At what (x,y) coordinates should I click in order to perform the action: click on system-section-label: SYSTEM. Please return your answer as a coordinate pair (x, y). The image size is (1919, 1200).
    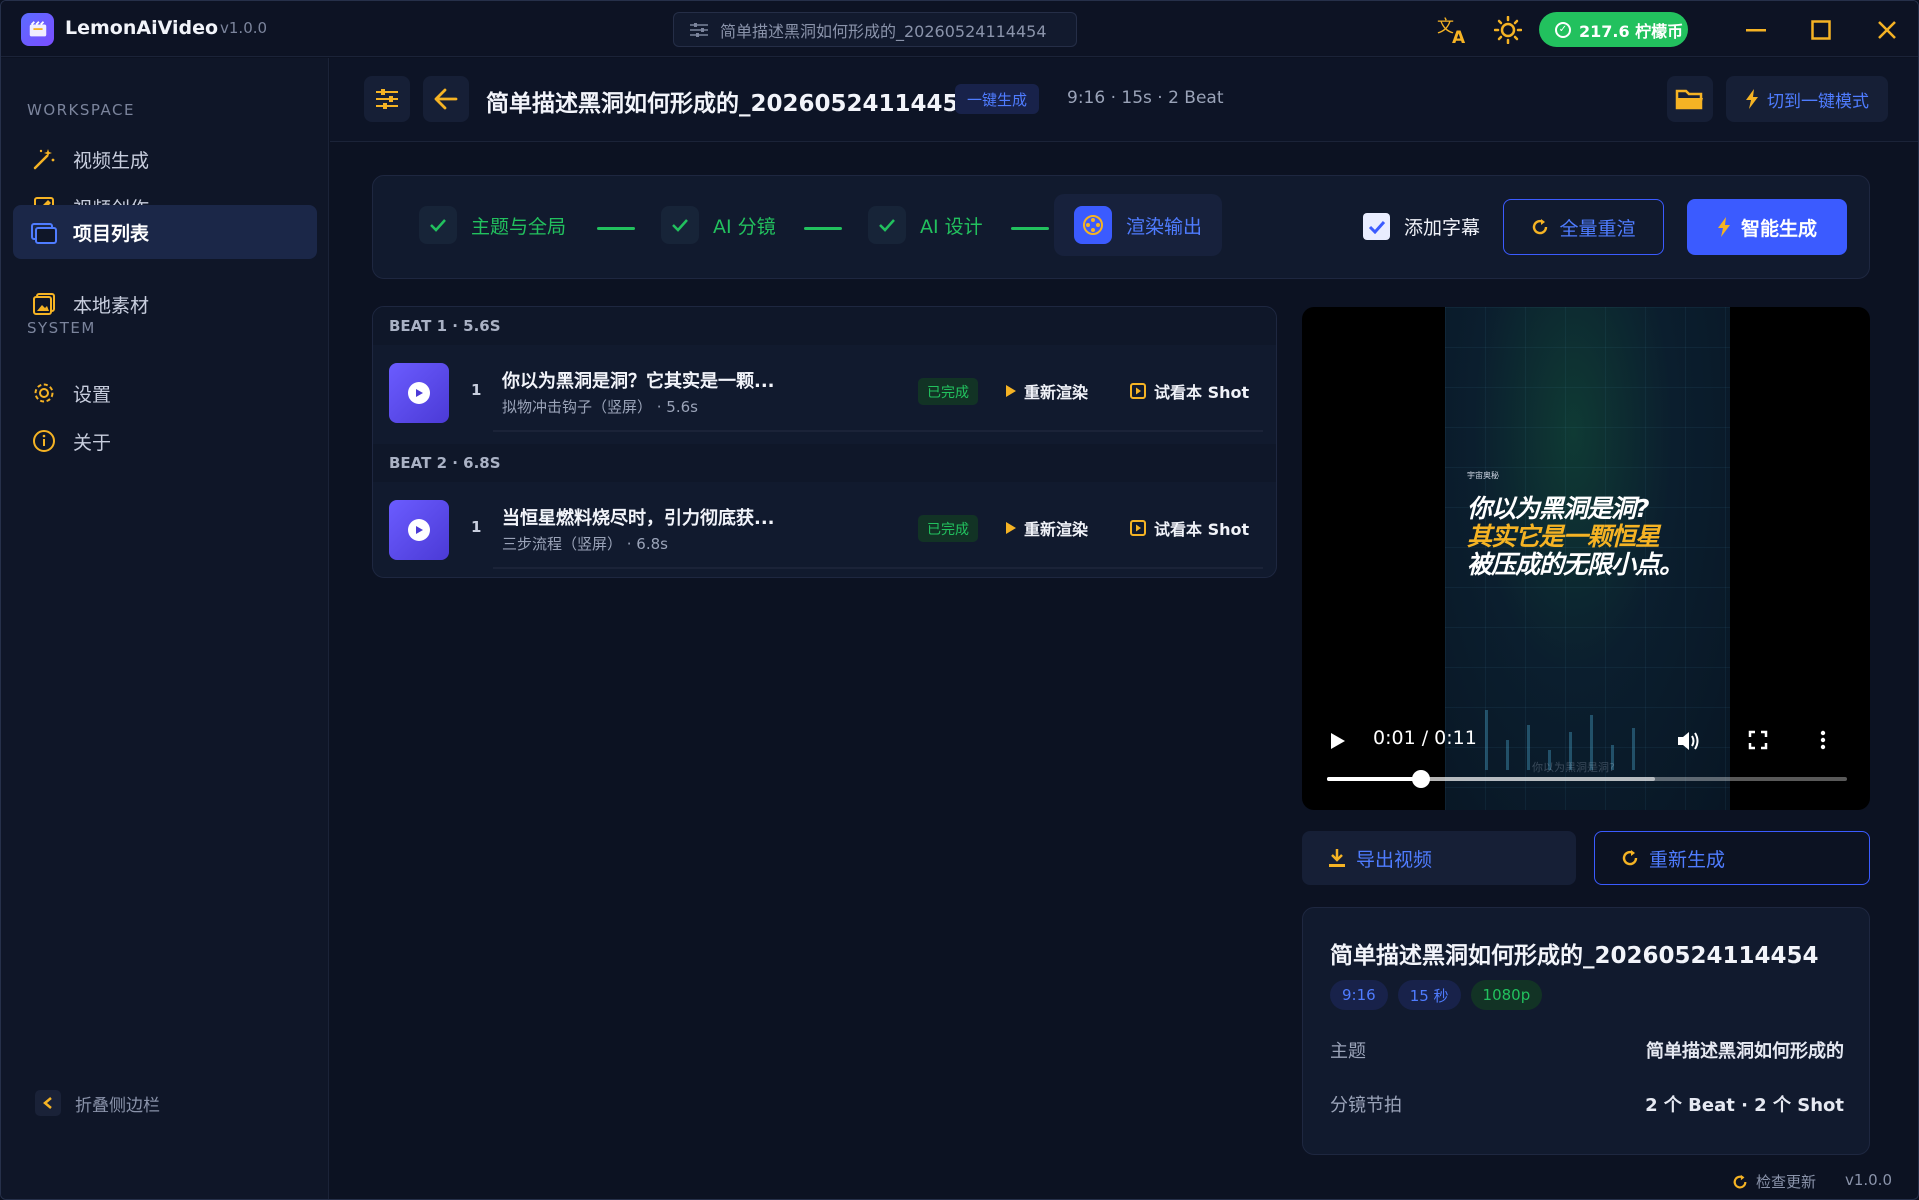
    Looking at the image, I should click on (61, 328).